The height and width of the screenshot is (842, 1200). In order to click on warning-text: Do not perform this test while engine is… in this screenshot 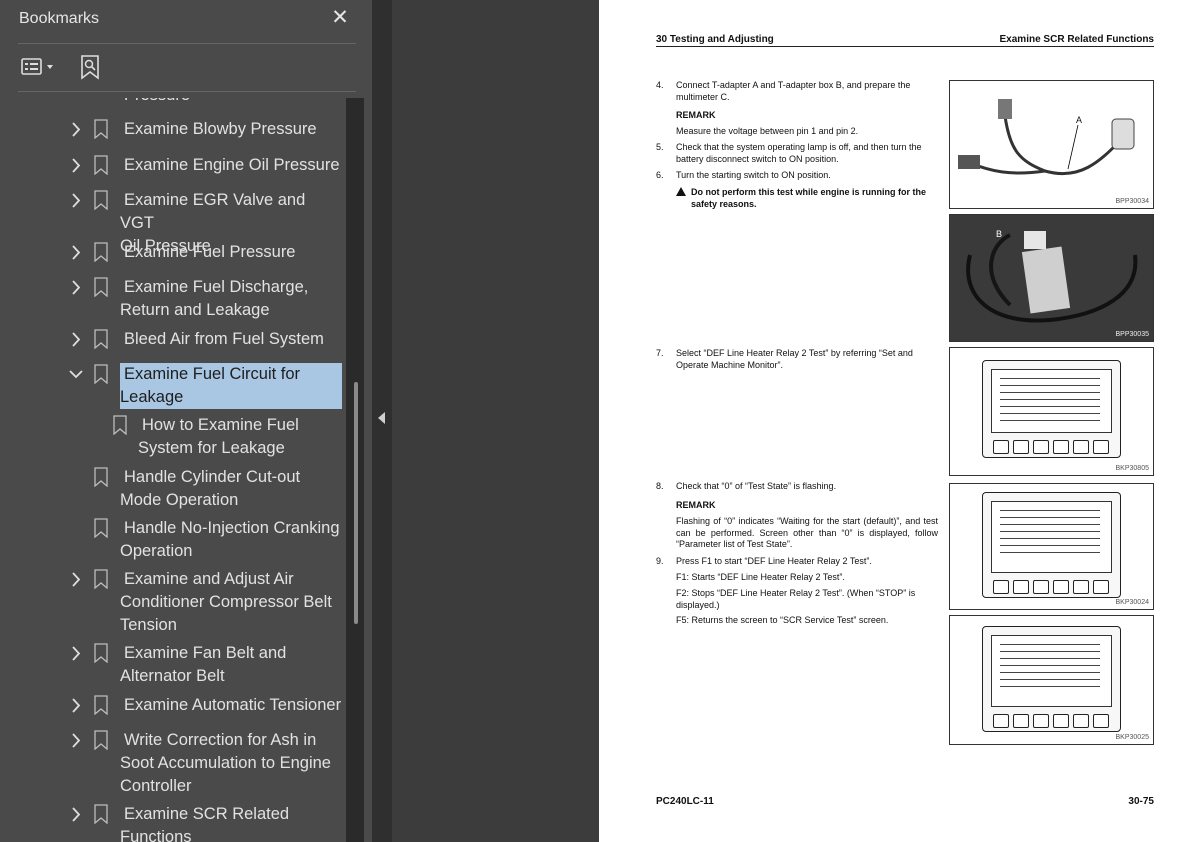, I will do `click(809, 198)`.